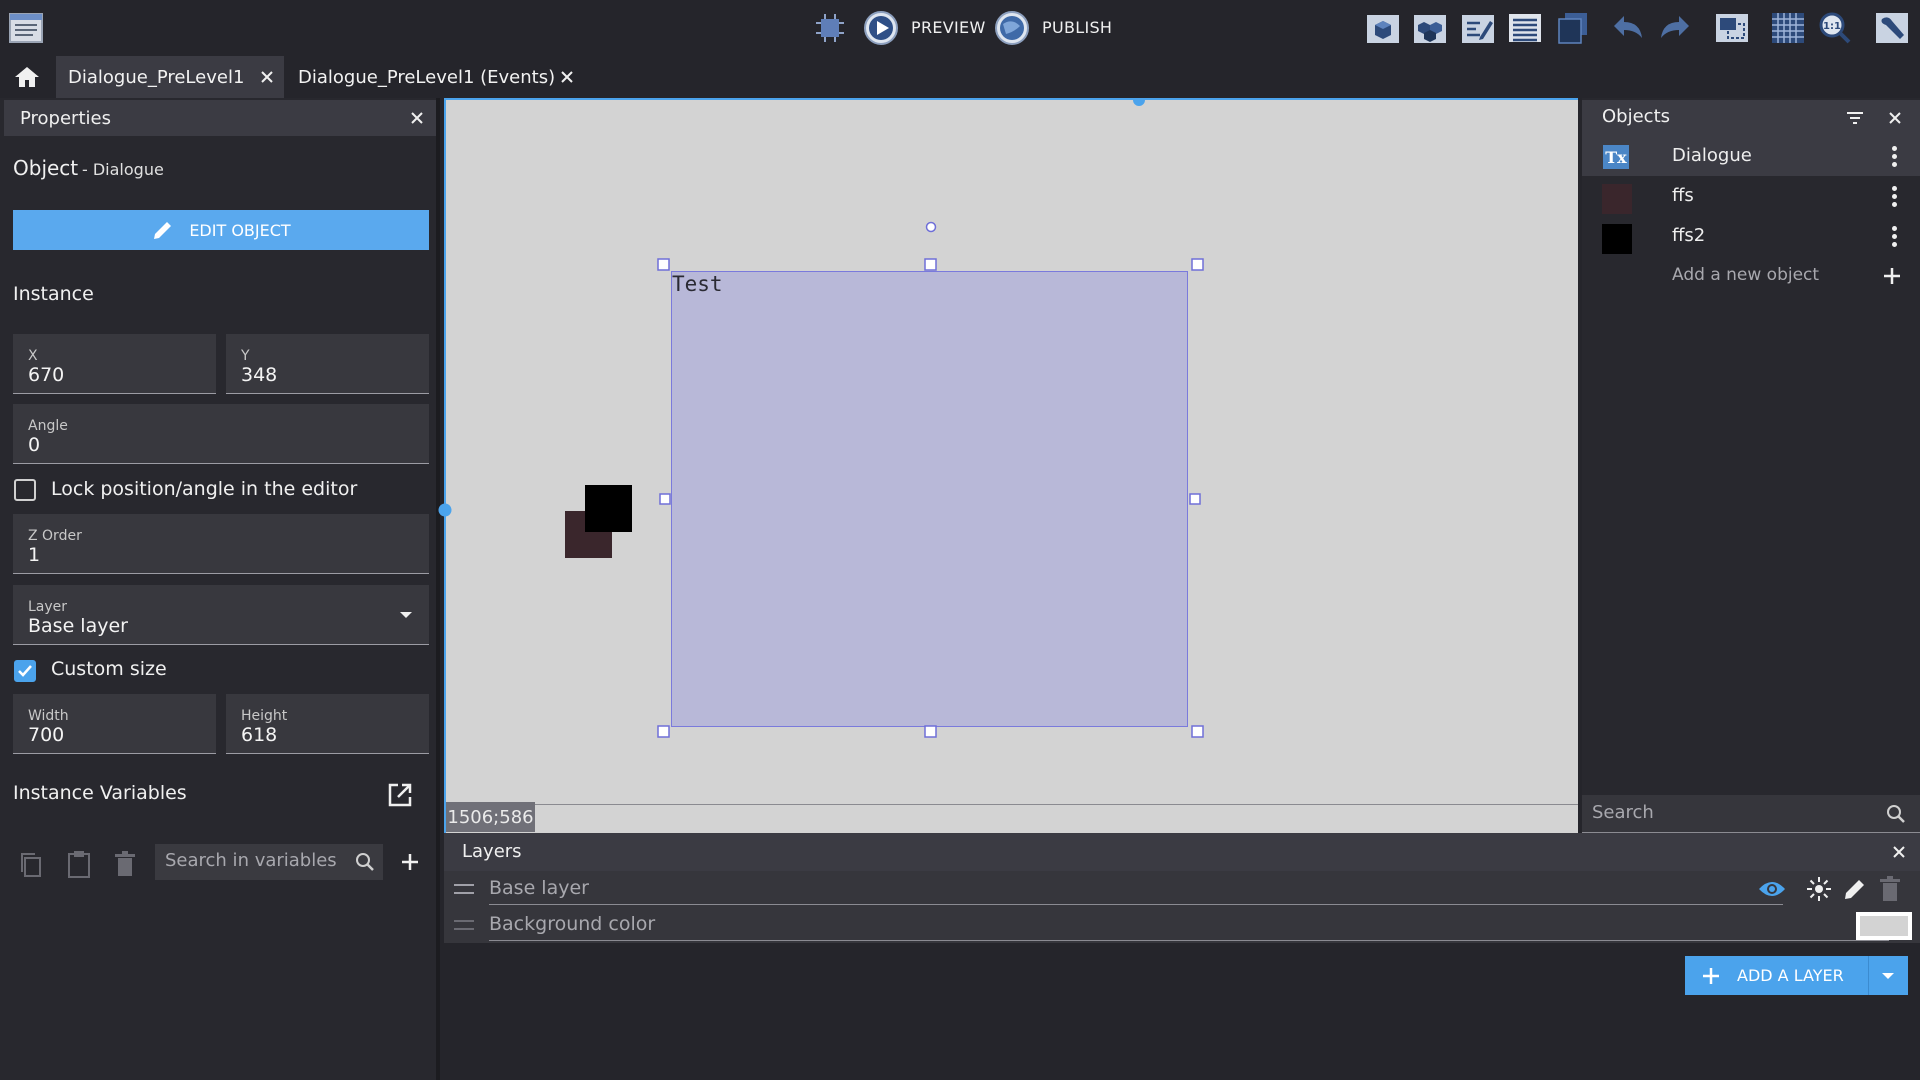  Describe the element at coordinates (445, 465) in the screenshot. I see `scene-border-left` at that location.